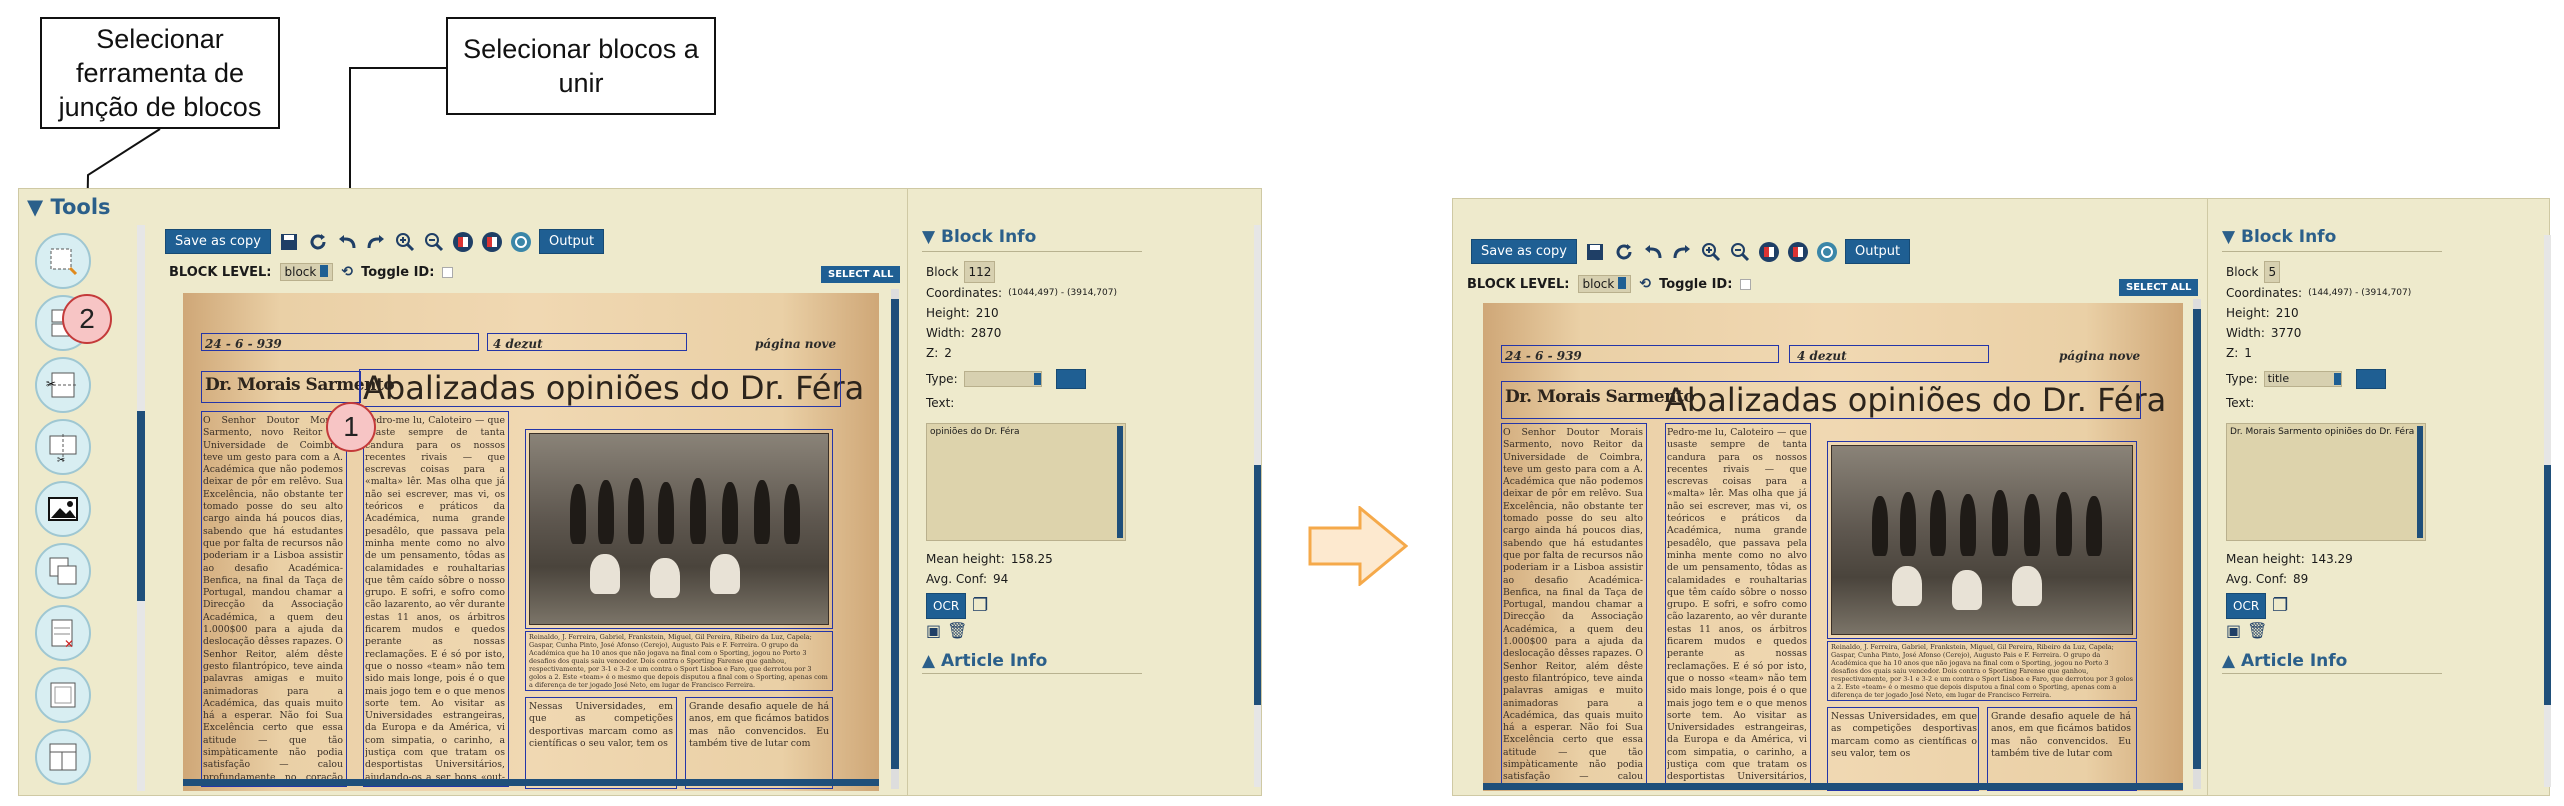  Describe the element at coordinates (2332, 251) in the screenshot. I see `panel-divider` at that location.